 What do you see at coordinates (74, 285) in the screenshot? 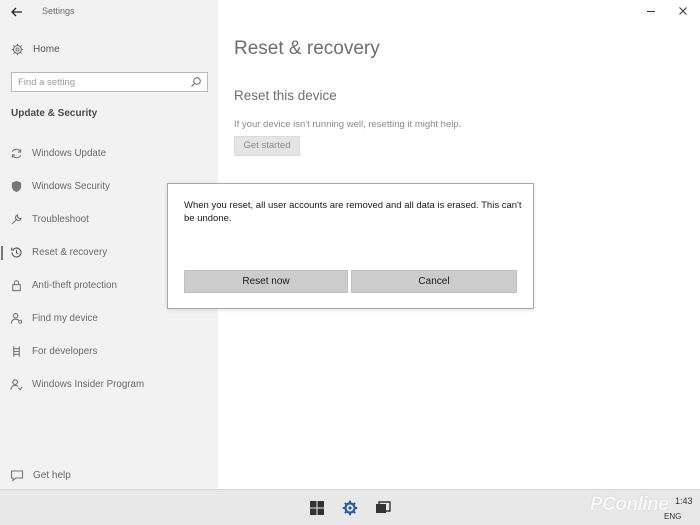
I see `sidebar-item-label: Anti-theft protection` at bounding box center [74, 285].